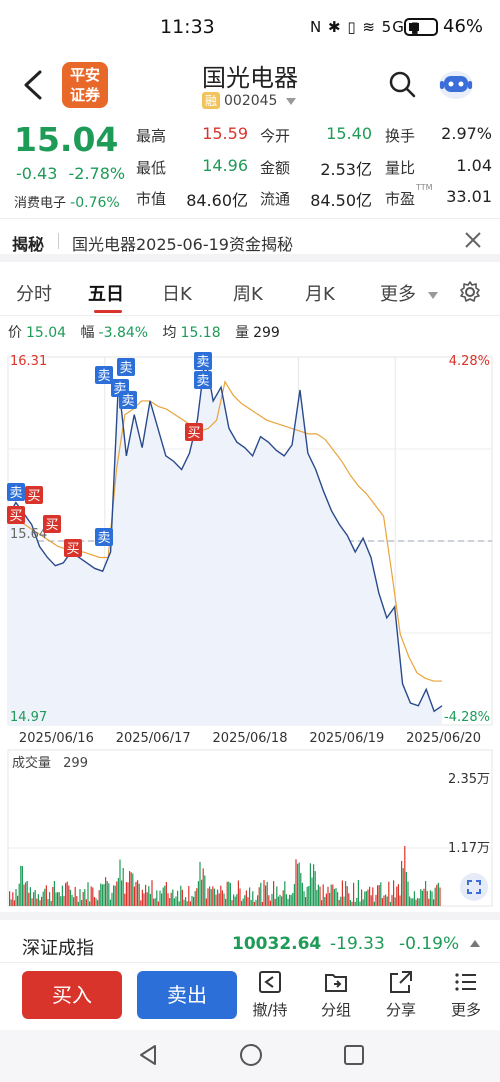 This screenshot has height=1082, width=500. What do you see at coordinates (177, 293) in the screenshot?
I see `tab-daily-k: 日K` at bounding box center [177, 293].